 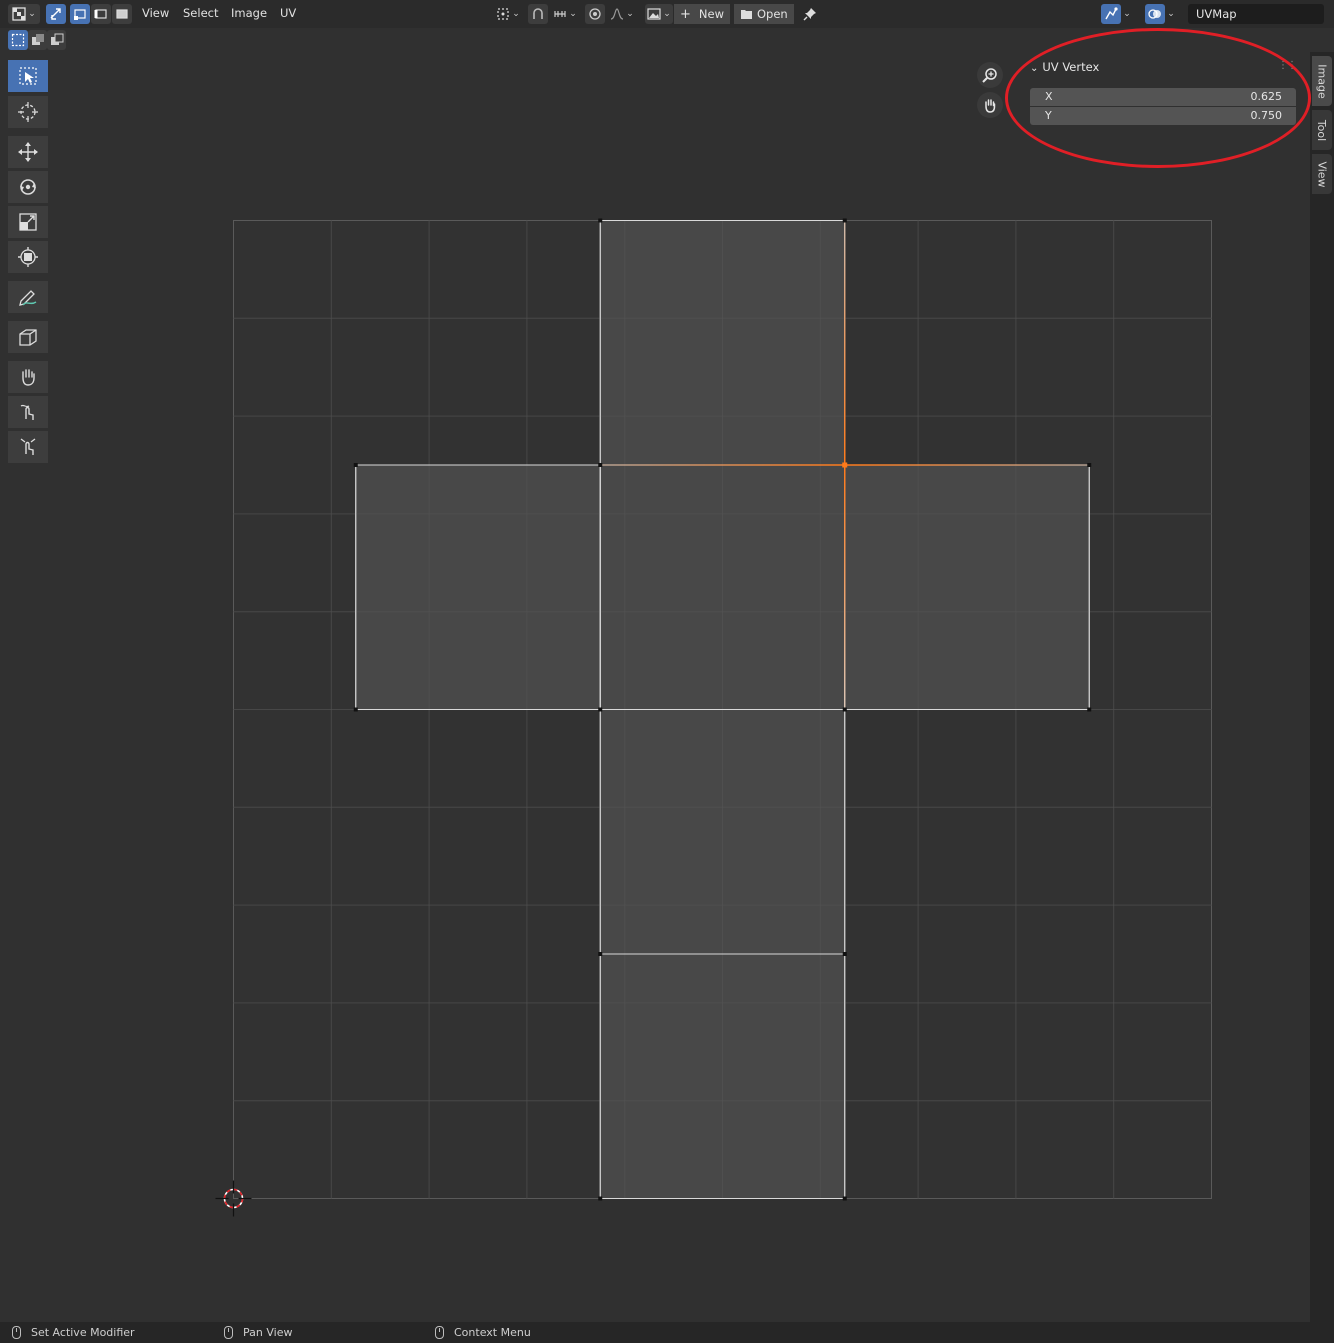 I want to click on panel-title: UV Vertex, so click(x=1071, y=67).